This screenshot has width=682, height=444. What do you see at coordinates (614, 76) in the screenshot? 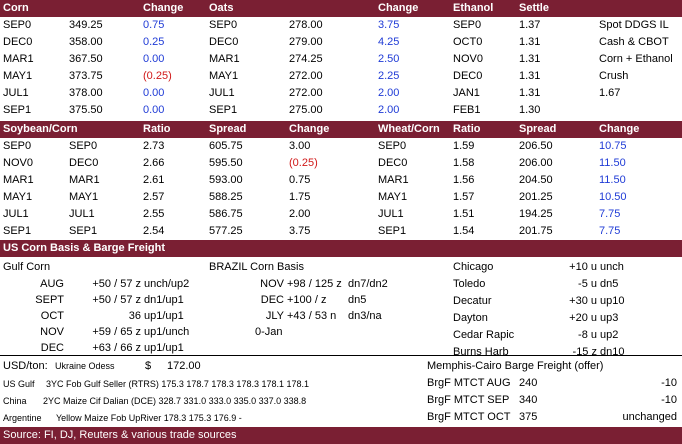
I see `ethanol-note: Crush` at bounding box center [614, 76].